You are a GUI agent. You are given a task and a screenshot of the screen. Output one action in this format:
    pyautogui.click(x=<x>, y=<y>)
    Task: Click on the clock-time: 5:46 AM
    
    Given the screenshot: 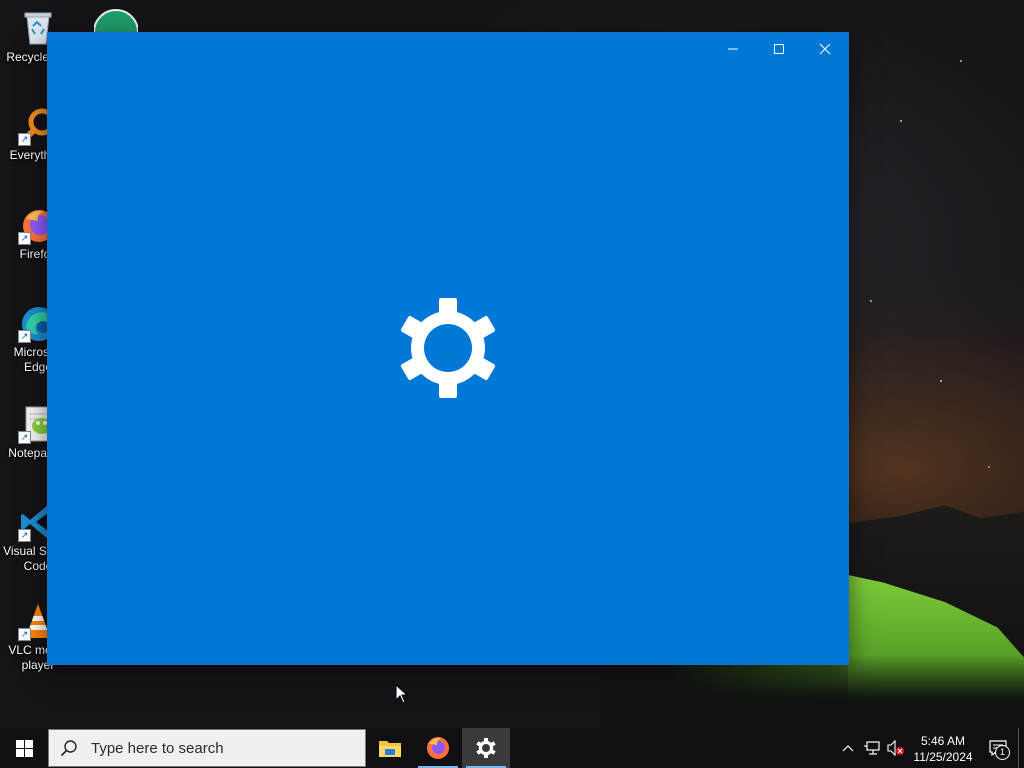 What is the action you would take?
    pyautogui.click(x=943, y=740)
    